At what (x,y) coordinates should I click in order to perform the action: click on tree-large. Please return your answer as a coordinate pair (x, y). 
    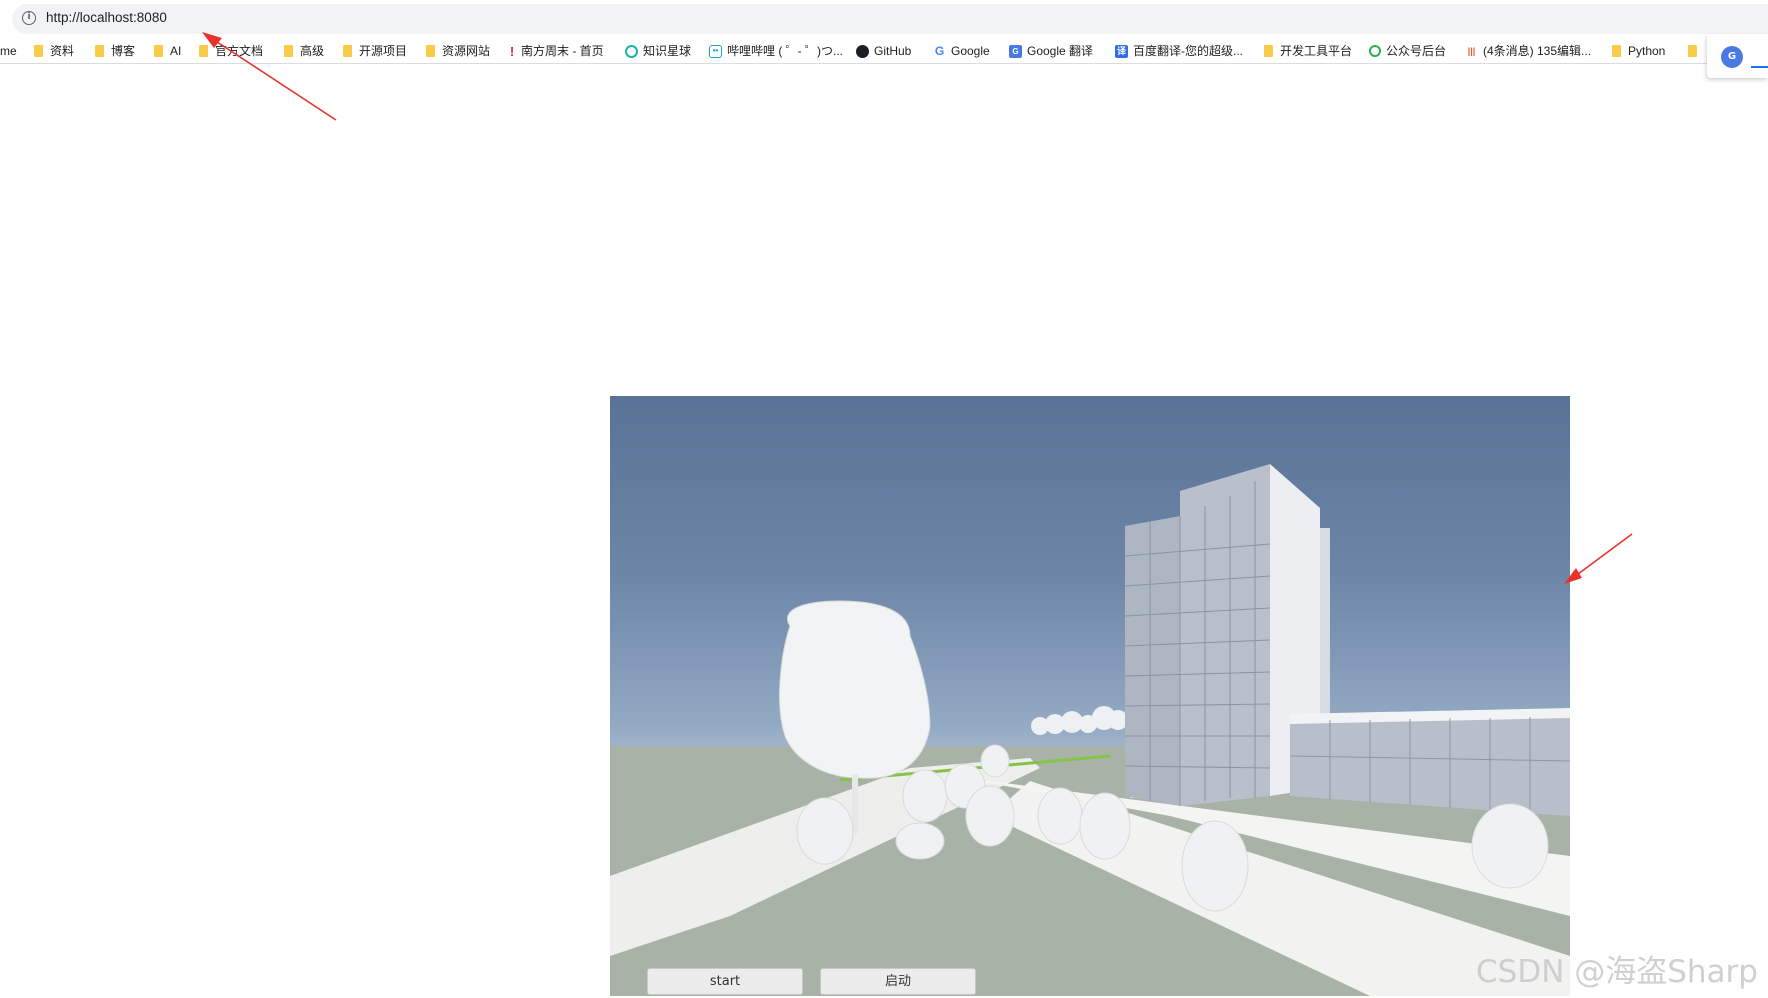
    Looking at the image, I should click on (855, 689).